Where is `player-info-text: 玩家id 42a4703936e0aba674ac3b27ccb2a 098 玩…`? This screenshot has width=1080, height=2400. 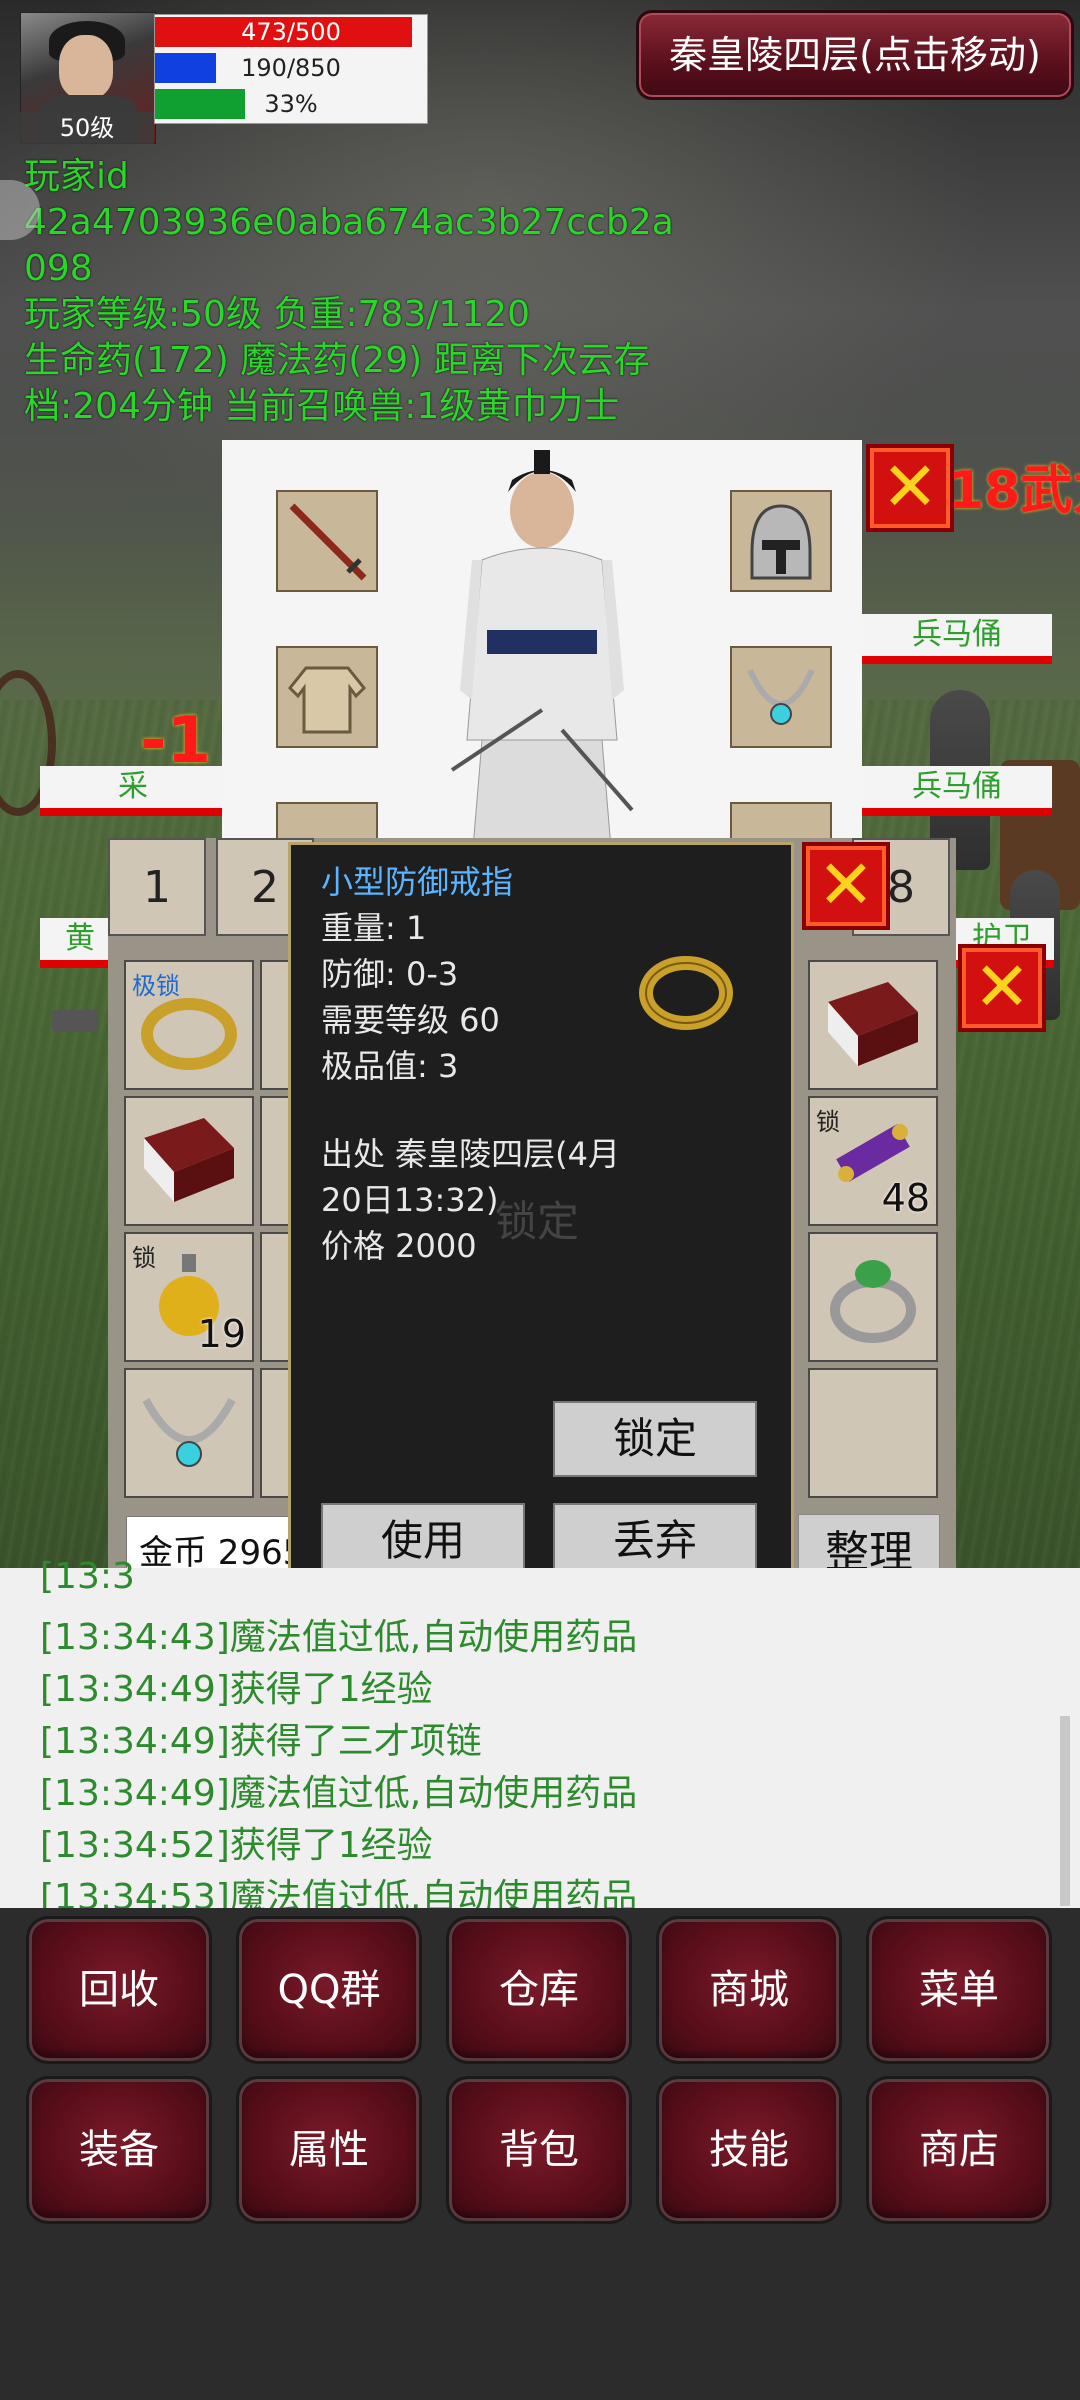 player-info-text: 玩家id 42a4703936e0aba674ac3b27ccb2a 098 玩… is located at coordinates (364, 292).